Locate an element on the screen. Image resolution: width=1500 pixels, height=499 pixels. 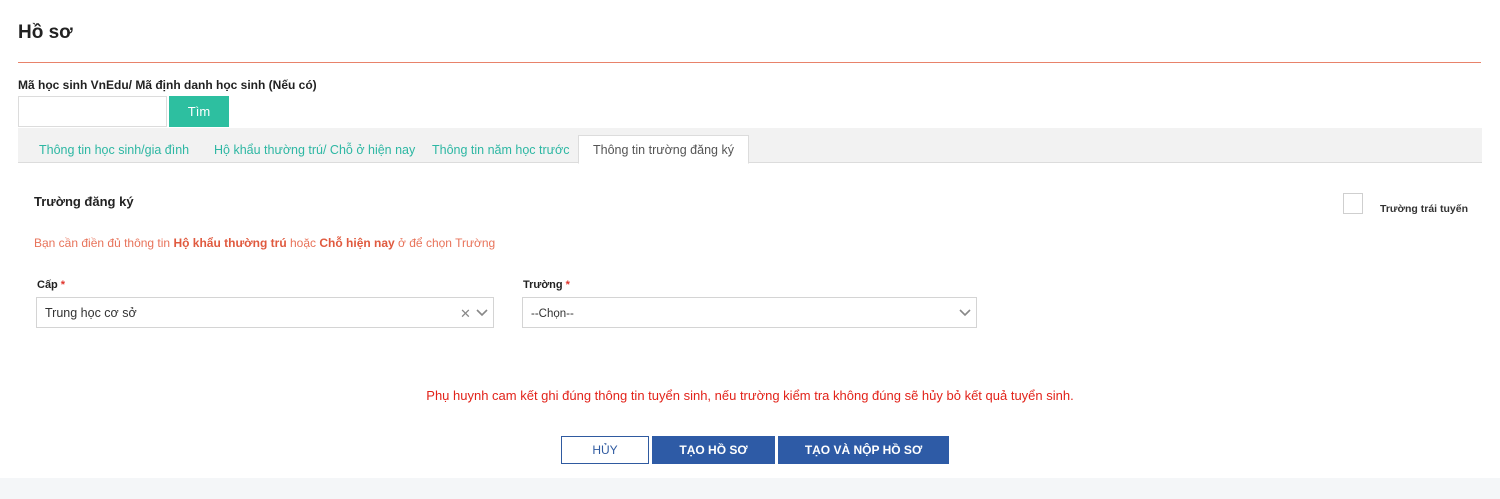
level-select-value: Trung học cơ sở is located at coordinates (91, 313).